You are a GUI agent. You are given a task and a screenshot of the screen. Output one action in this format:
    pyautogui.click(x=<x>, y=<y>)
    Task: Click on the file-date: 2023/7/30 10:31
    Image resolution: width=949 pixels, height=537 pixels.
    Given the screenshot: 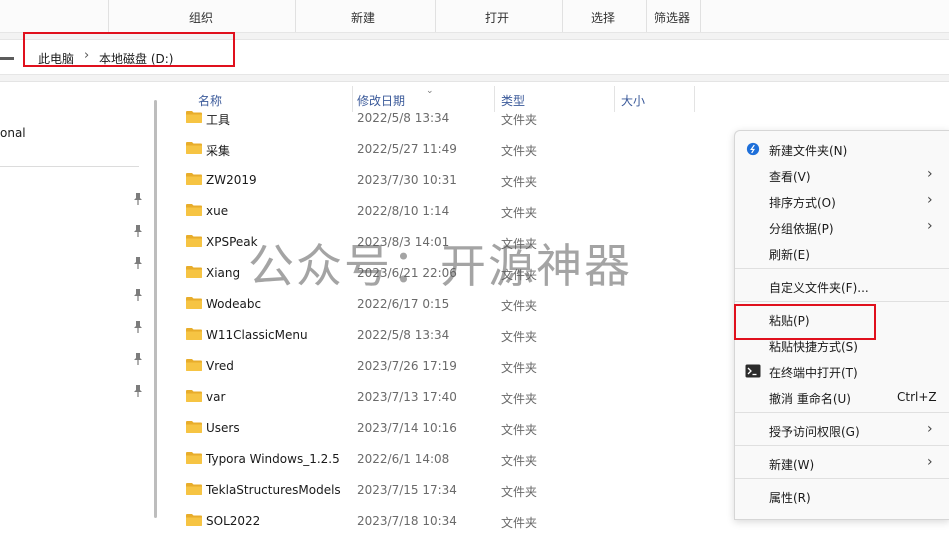 What is the action you would take?
    pyautogui.click(x=407, y=180)
    